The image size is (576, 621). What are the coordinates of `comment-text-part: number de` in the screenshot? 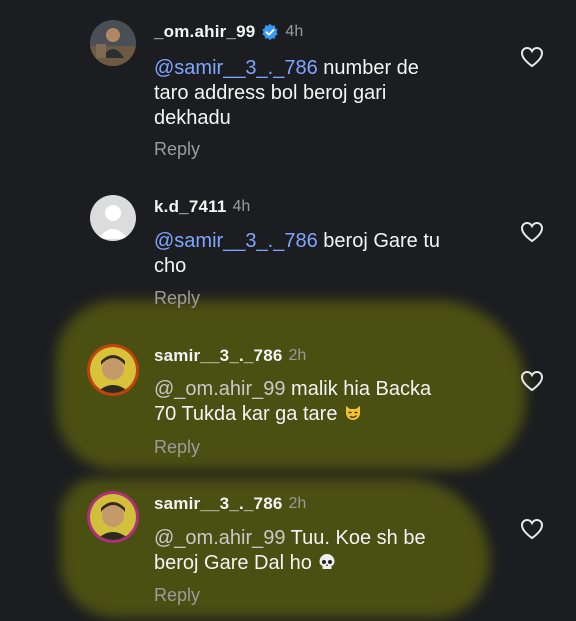 It's located at (368, 68).